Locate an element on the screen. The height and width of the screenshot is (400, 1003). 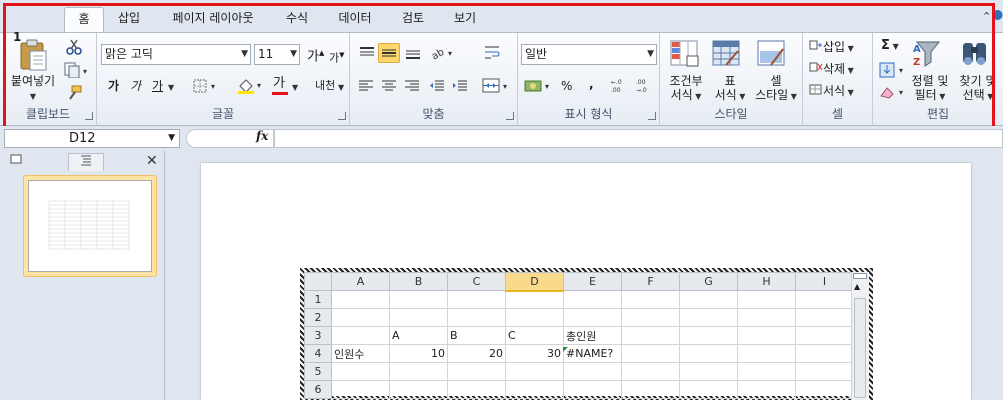
paste-icon is located at coordinates (33, 56).